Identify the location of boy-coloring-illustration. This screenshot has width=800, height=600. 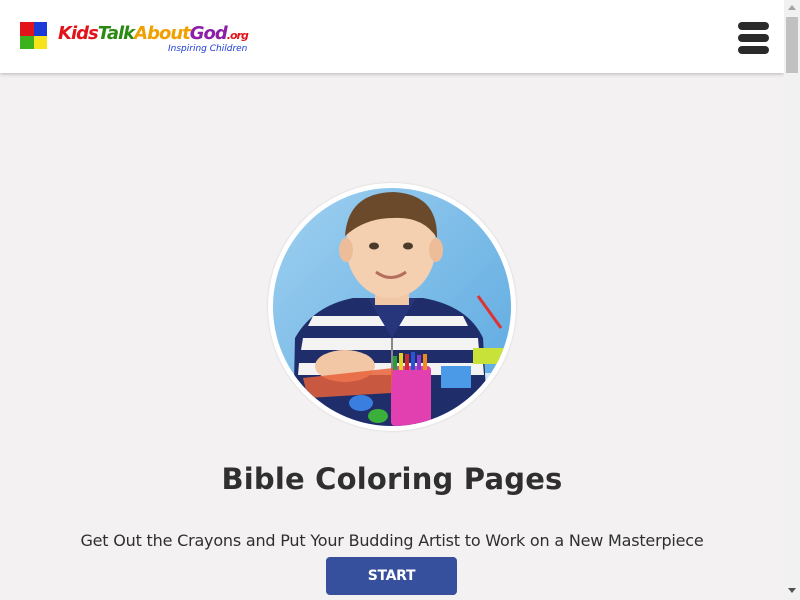
(392, 307).